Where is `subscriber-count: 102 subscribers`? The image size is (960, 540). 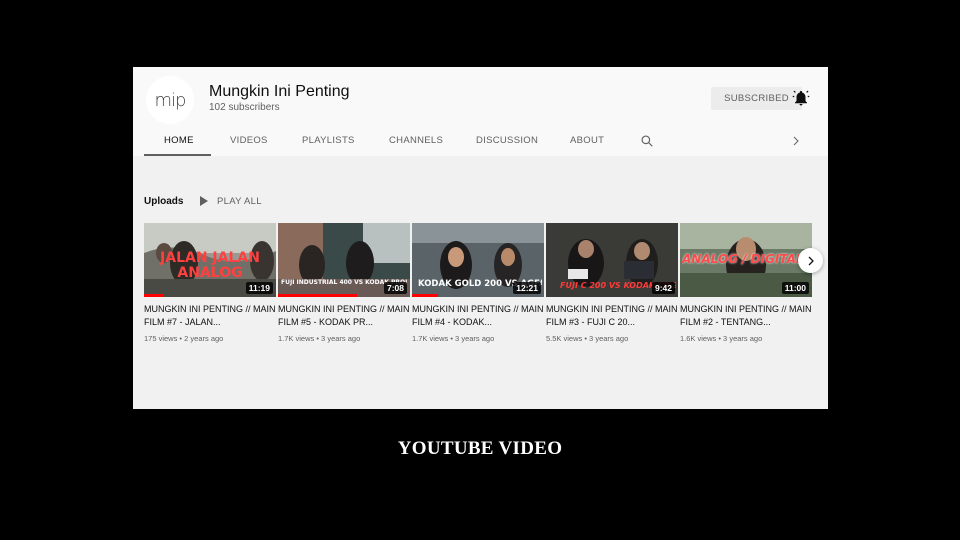 subscriber-count: 102 subscribers is located at coordinates (244, 107).